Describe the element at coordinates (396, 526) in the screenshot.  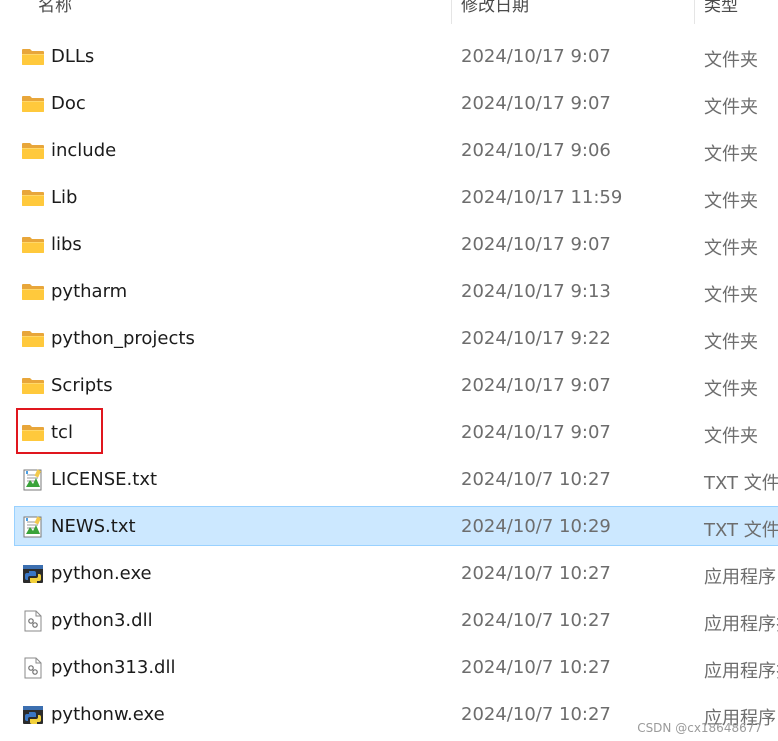
I see `file-row: NEWS.txt 2024/10/7 10:29 TXT 文件` at that location.